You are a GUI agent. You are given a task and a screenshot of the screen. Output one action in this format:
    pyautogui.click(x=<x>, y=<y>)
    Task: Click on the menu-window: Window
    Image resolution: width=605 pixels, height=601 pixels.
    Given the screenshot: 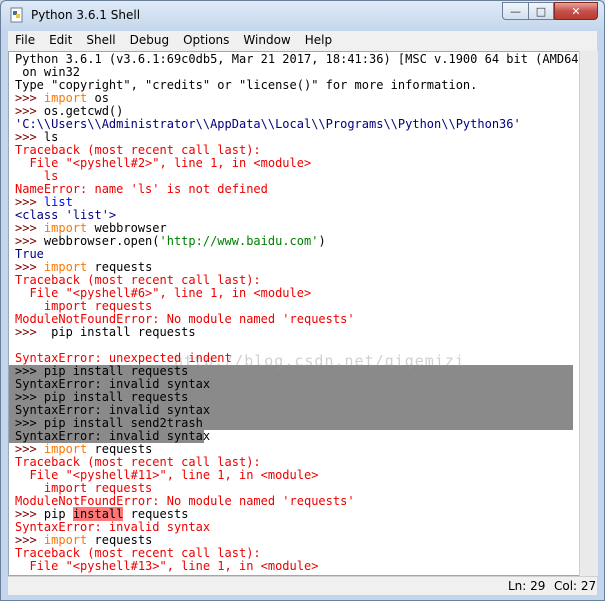 What is the action you would take?
    pyautogui.click(x=266, y=41)
    